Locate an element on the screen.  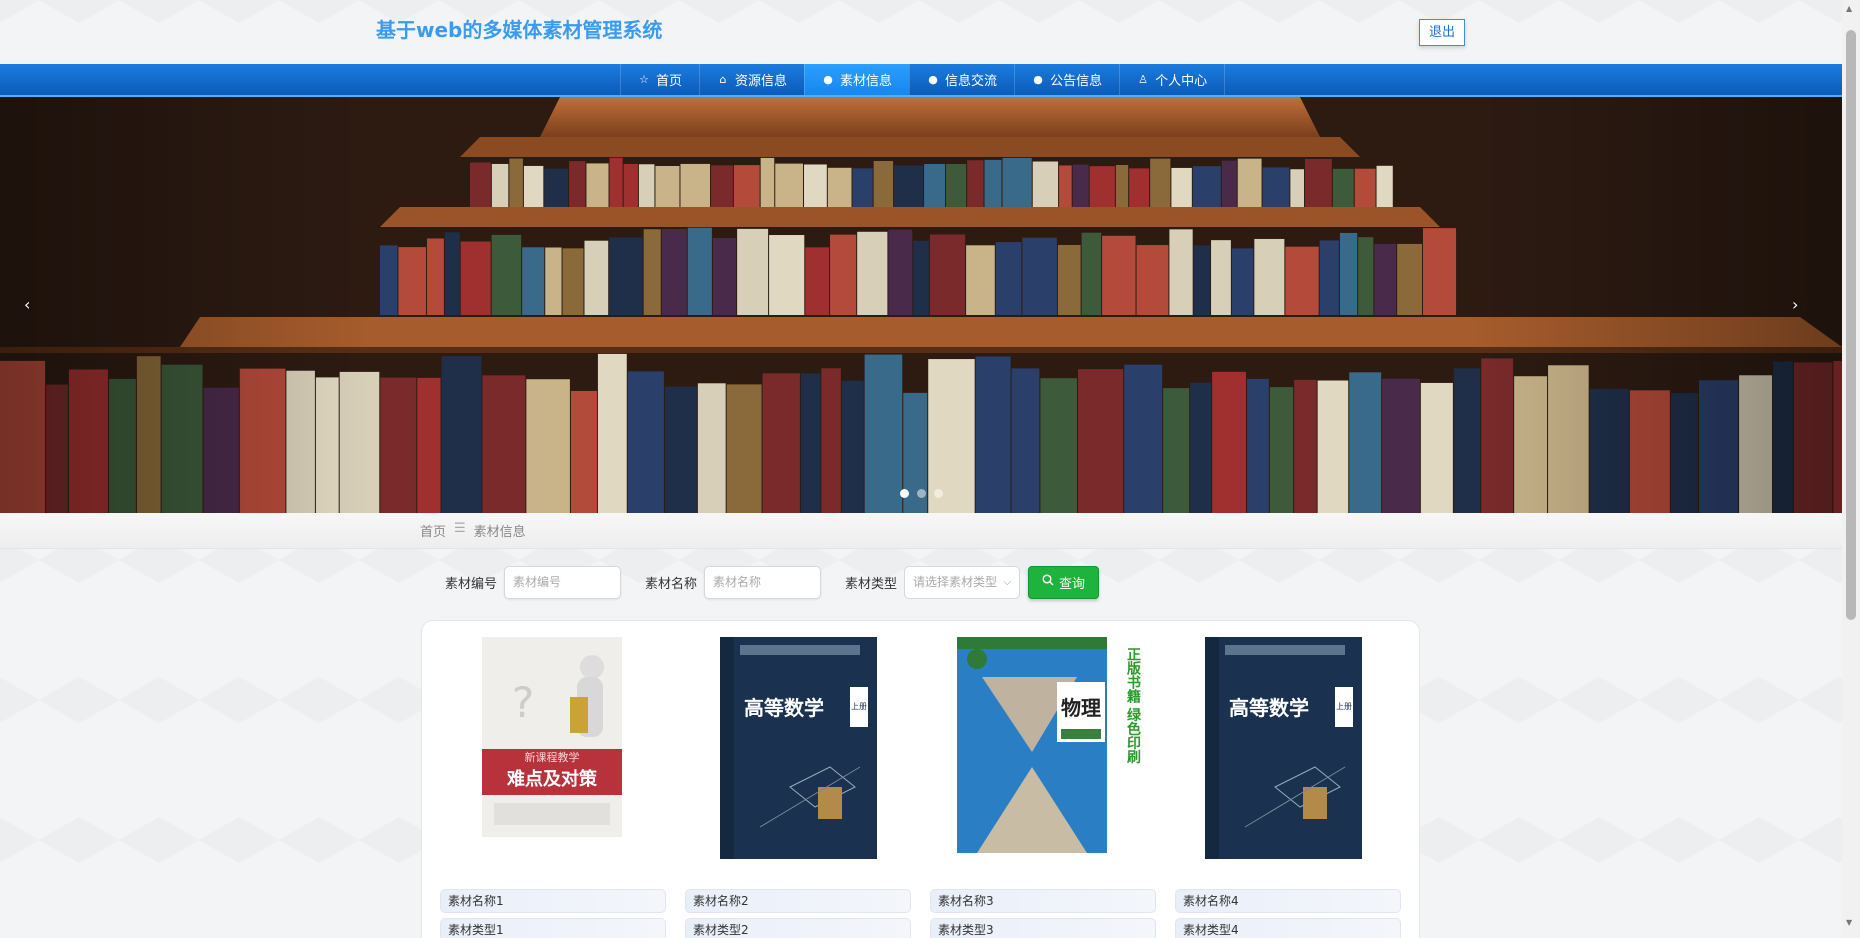
type-select: 请选择素材类型 ⌵ is located at coordinates (962, 582).